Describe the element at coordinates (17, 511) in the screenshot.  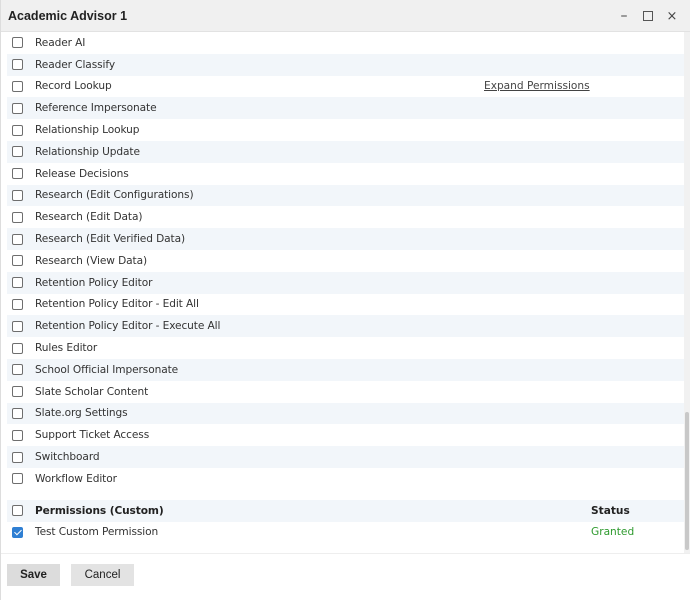
I see `select-all-custom-checkbox` at that location.